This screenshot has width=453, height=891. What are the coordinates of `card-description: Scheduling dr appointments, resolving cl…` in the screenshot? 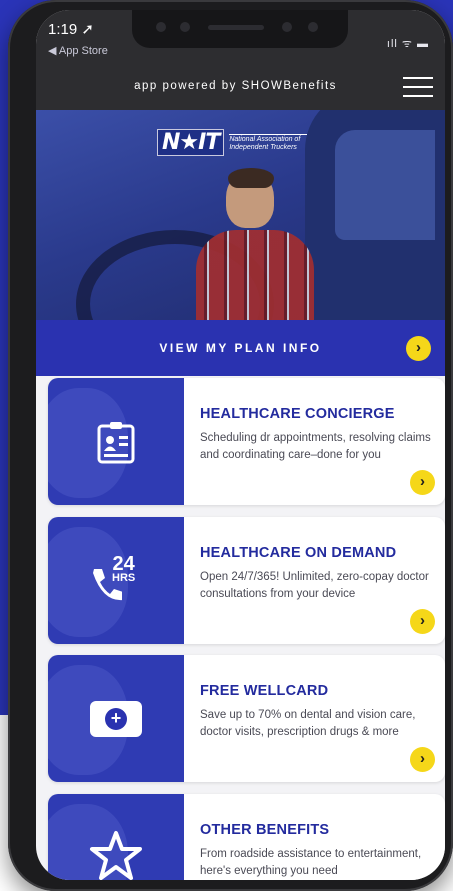 It's located at (315, 446).